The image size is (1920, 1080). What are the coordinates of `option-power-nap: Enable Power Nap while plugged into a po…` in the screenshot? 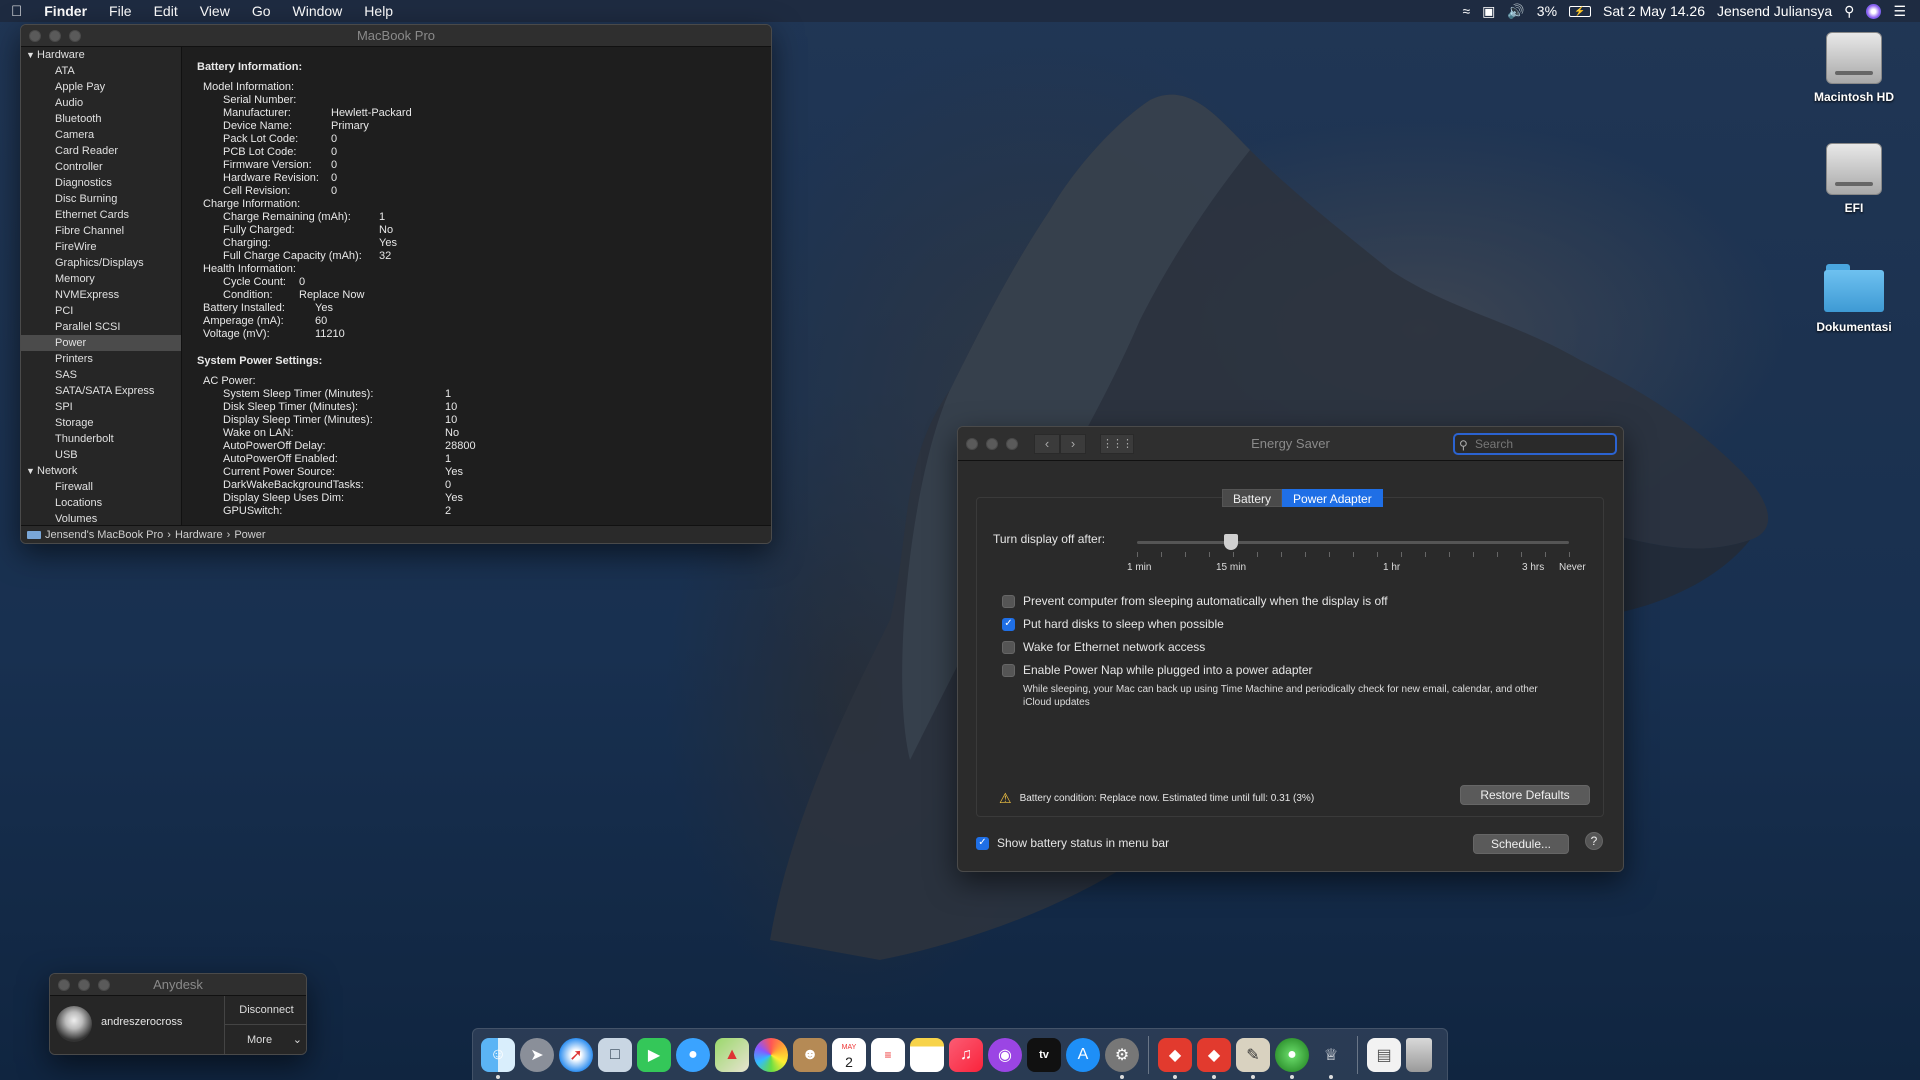 It's located at (1157, 670).